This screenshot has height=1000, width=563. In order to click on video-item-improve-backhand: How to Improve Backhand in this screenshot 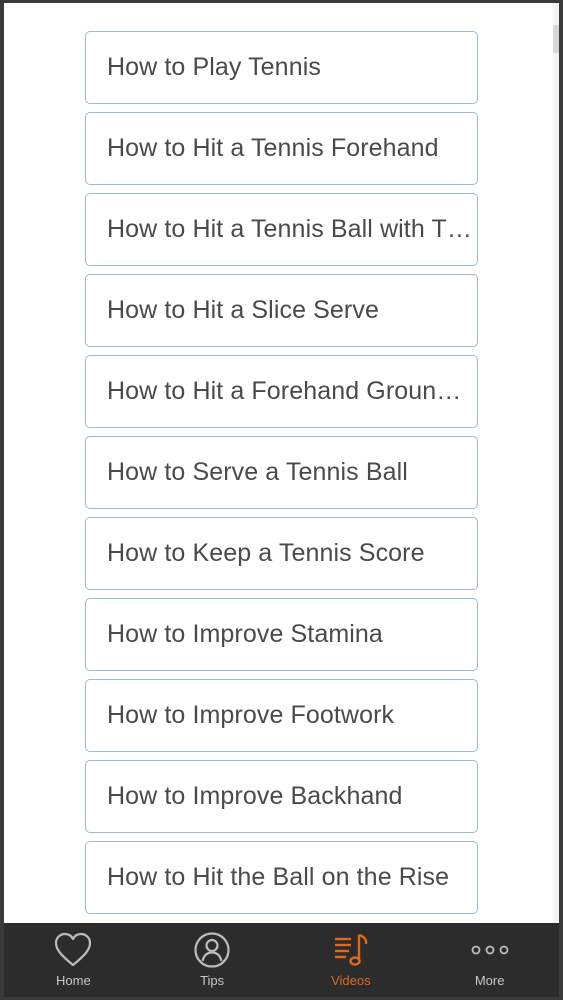, I will do `click(281, 796)`.